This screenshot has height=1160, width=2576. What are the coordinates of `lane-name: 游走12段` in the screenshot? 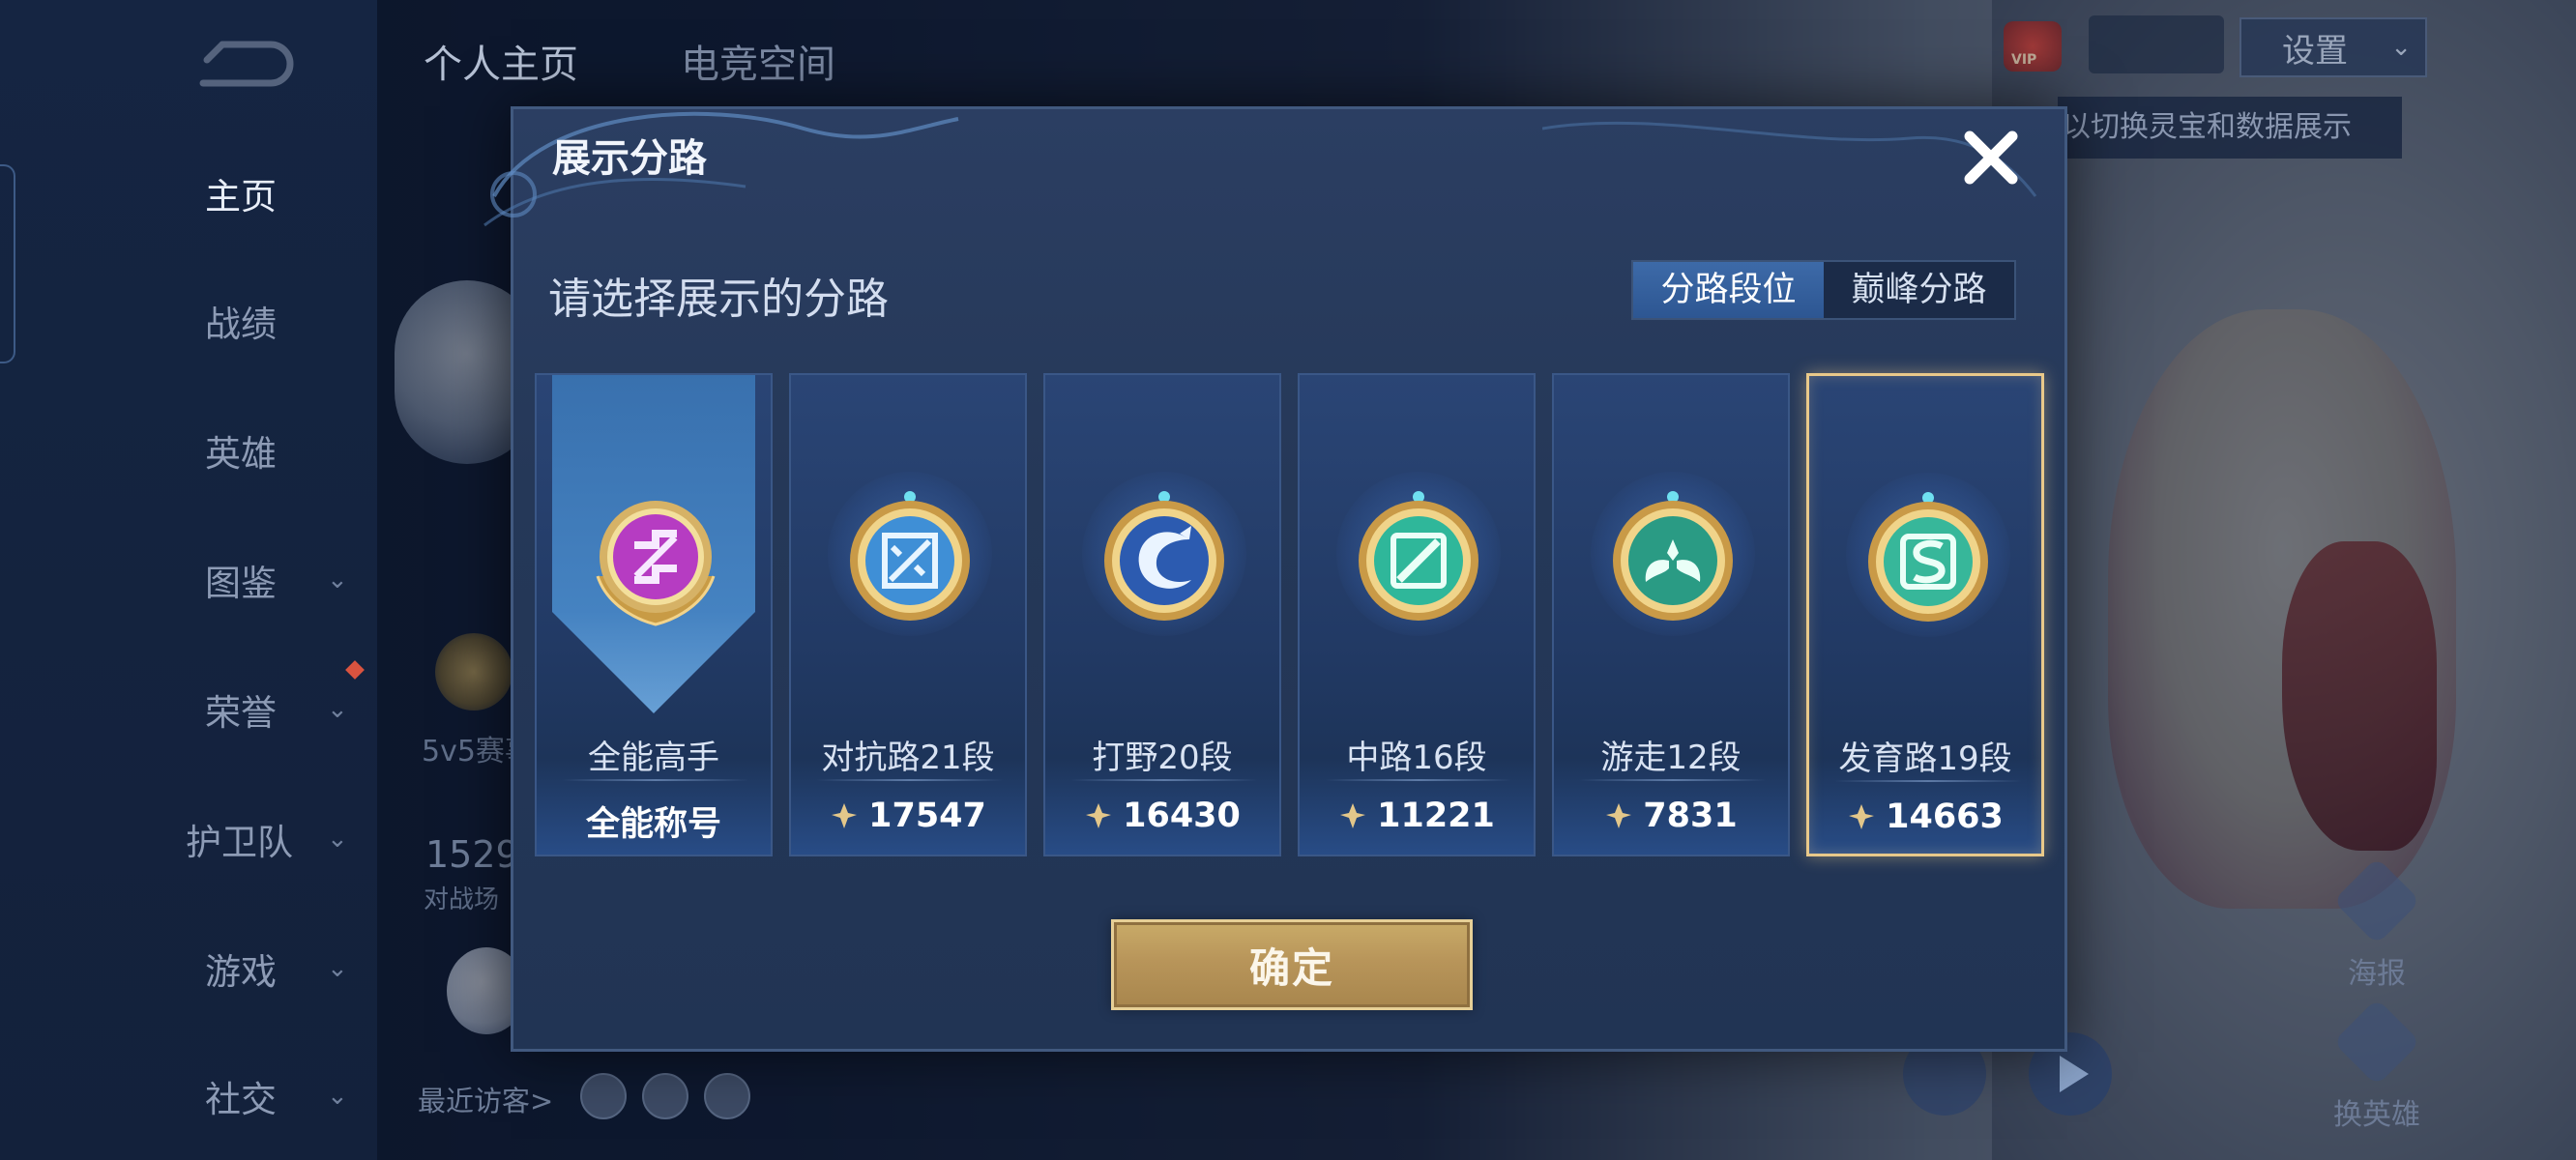 It's located at (1671, 758).